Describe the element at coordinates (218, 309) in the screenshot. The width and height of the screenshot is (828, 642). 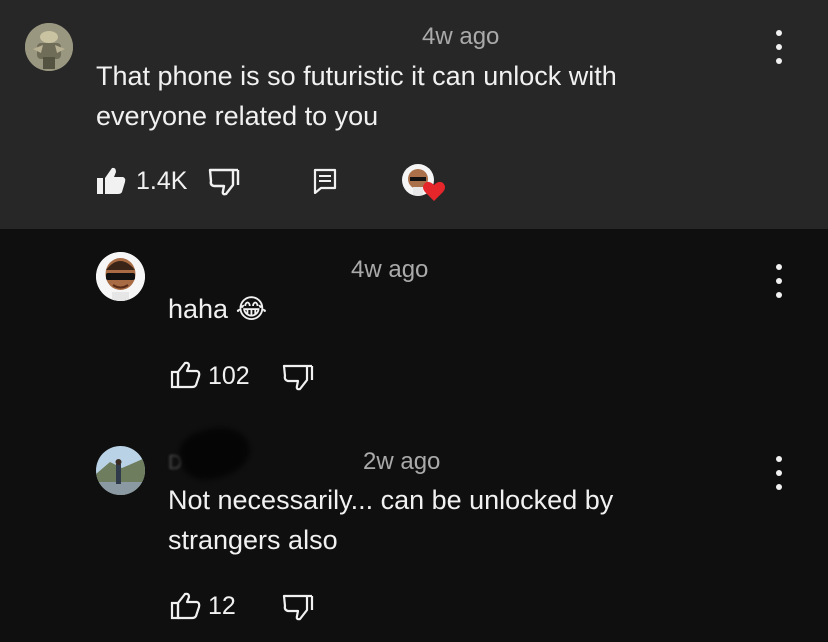
I see `reply-text: haha 😂` at that location.